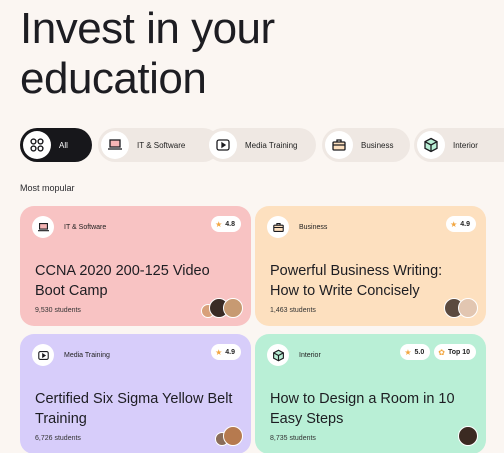  I want to click on rating-badge: ★ 4.8, so click(226, 224).